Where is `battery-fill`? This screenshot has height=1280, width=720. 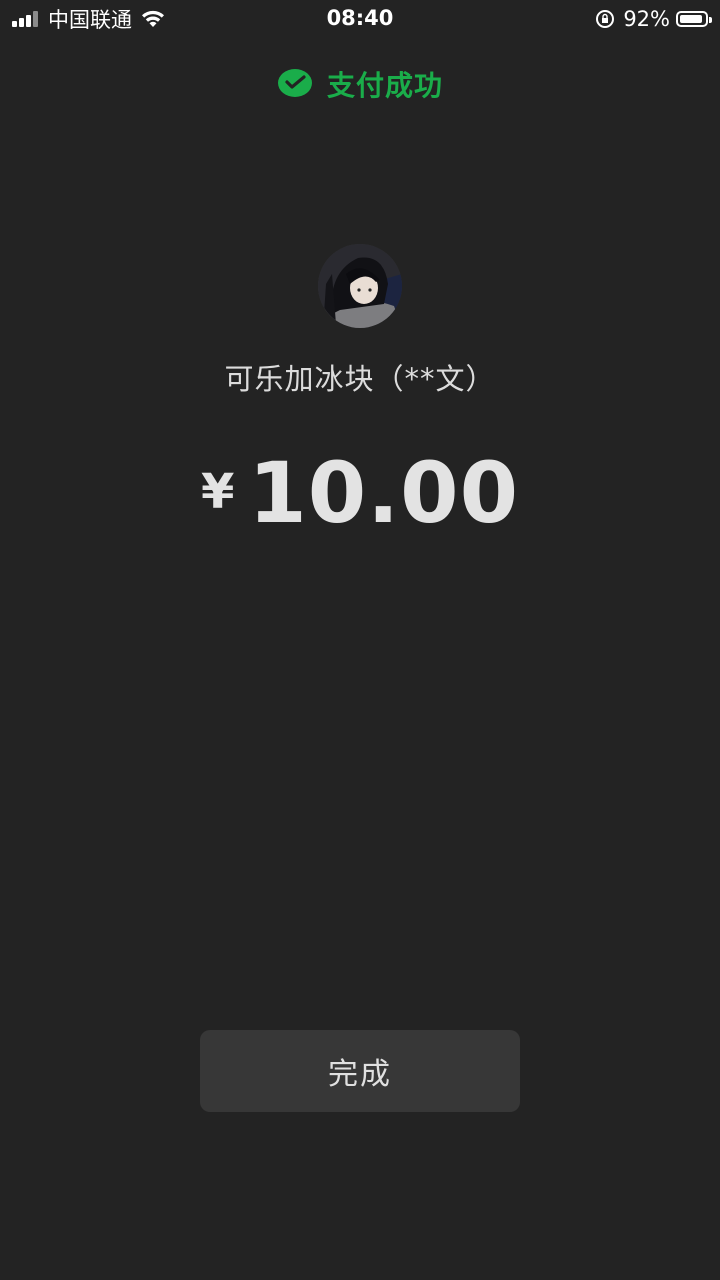 battery-fill is located at coordinates (691, 19).